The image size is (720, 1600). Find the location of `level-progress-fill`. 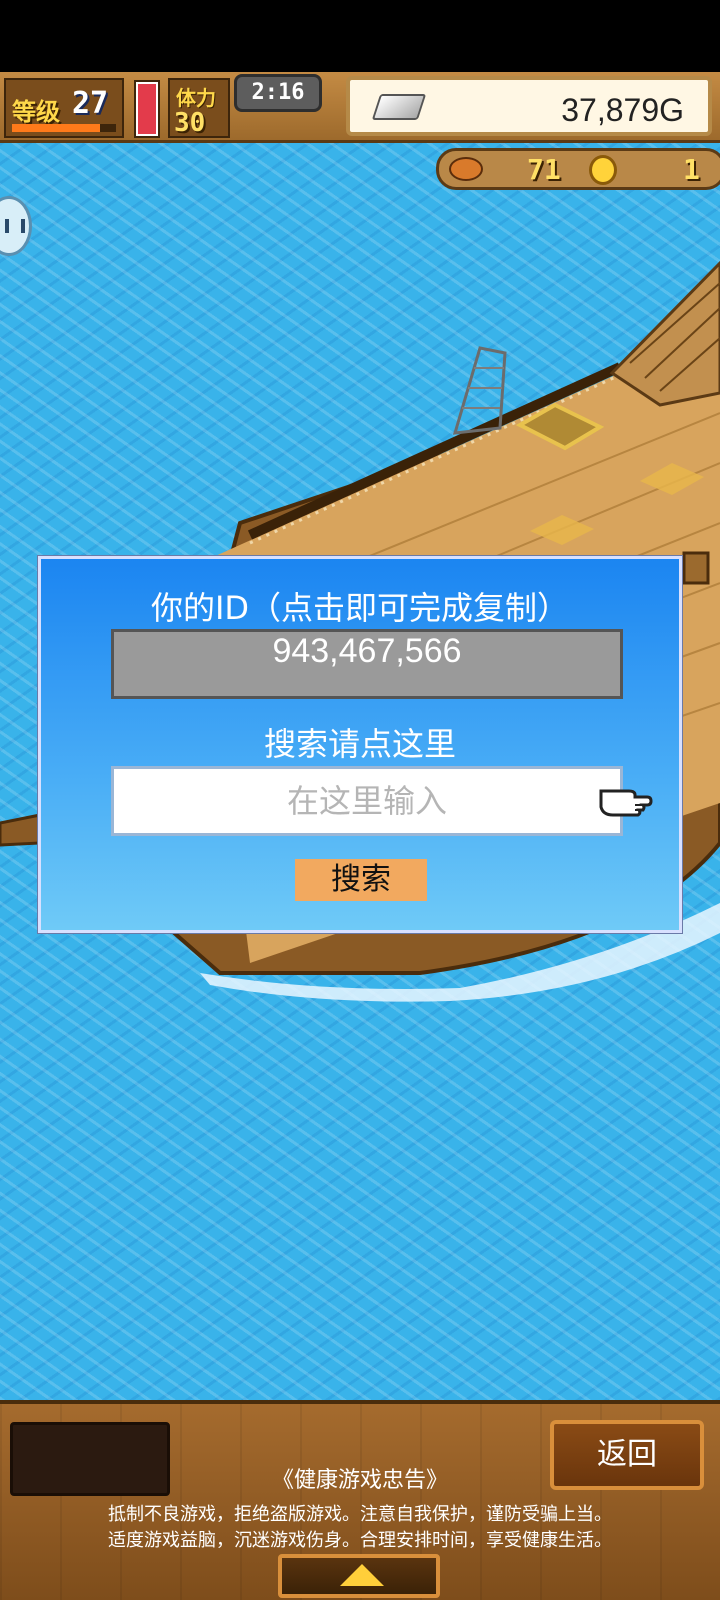

level-progress-fill is located at coordinates (56, 128).